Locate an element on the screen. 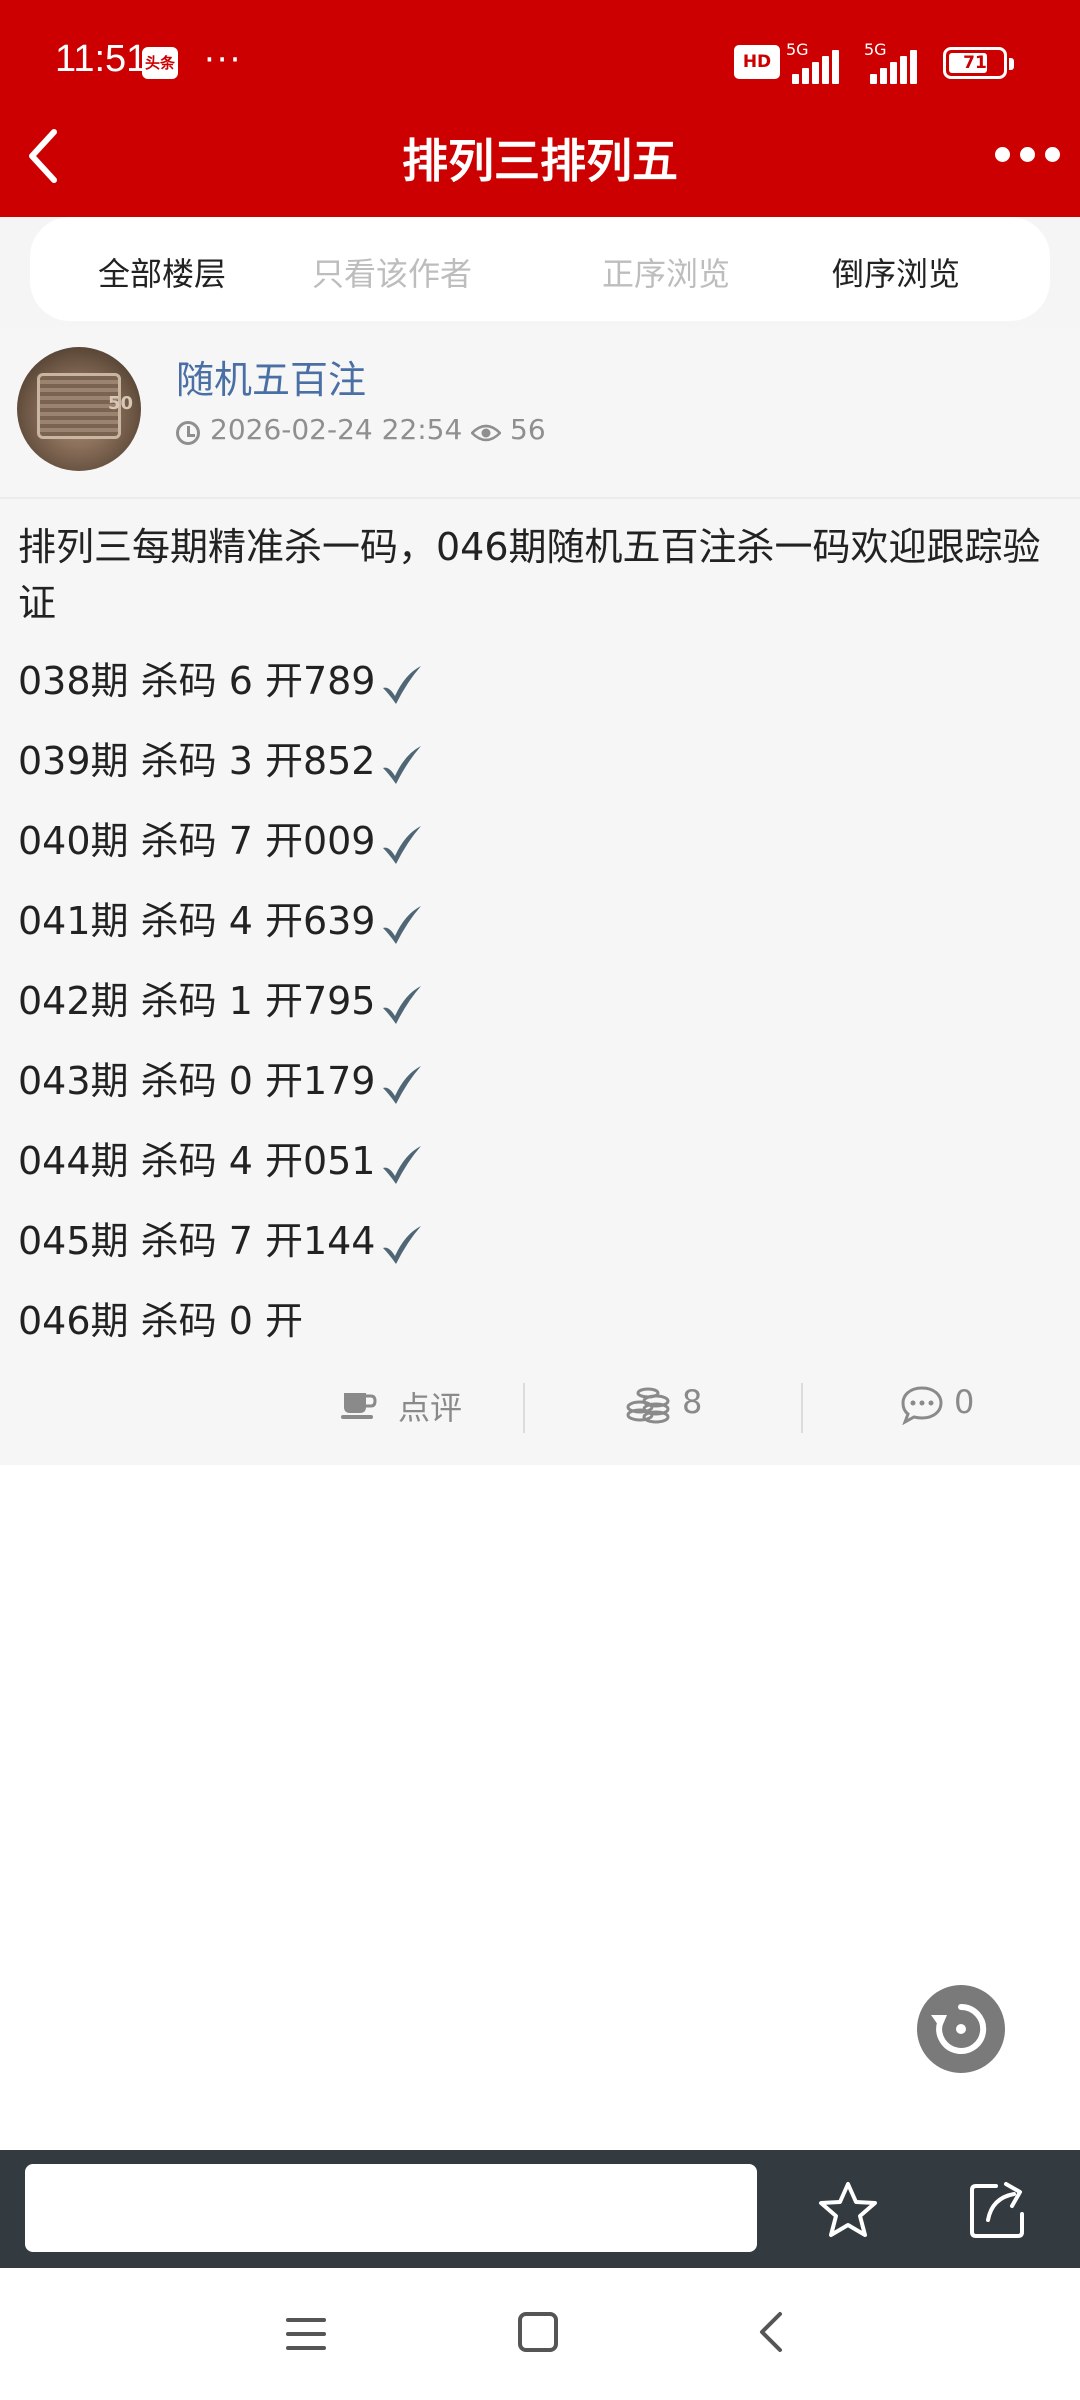 The image size is (1080, 2400). coin-count: 8 is located at coordinates (692, 1402).